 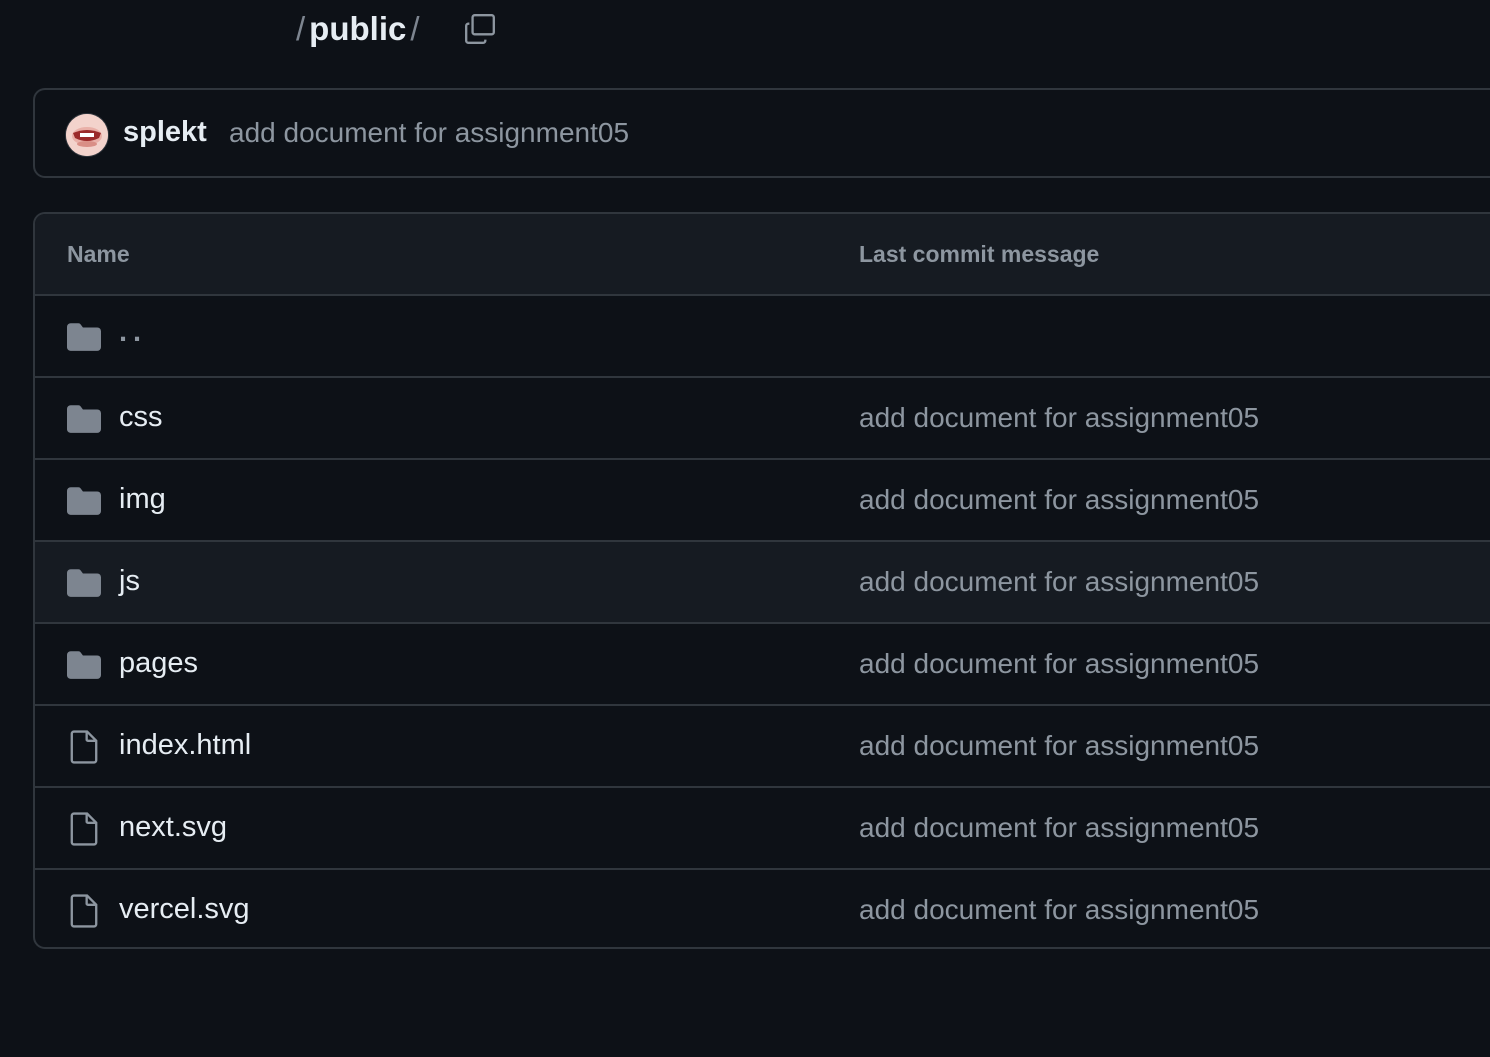 I want to click on commit-author-link: splekt, so click(x=165, y=132).